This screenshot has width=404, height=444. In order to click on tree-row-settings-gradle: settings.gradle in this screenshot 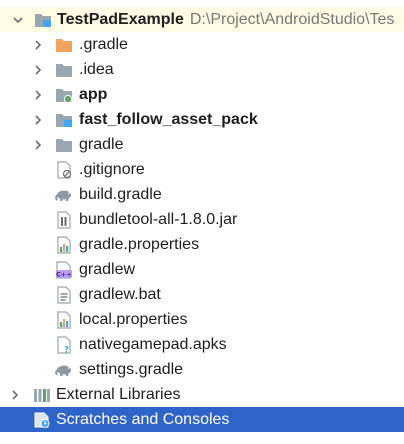, I will do `click(202, 369)`.